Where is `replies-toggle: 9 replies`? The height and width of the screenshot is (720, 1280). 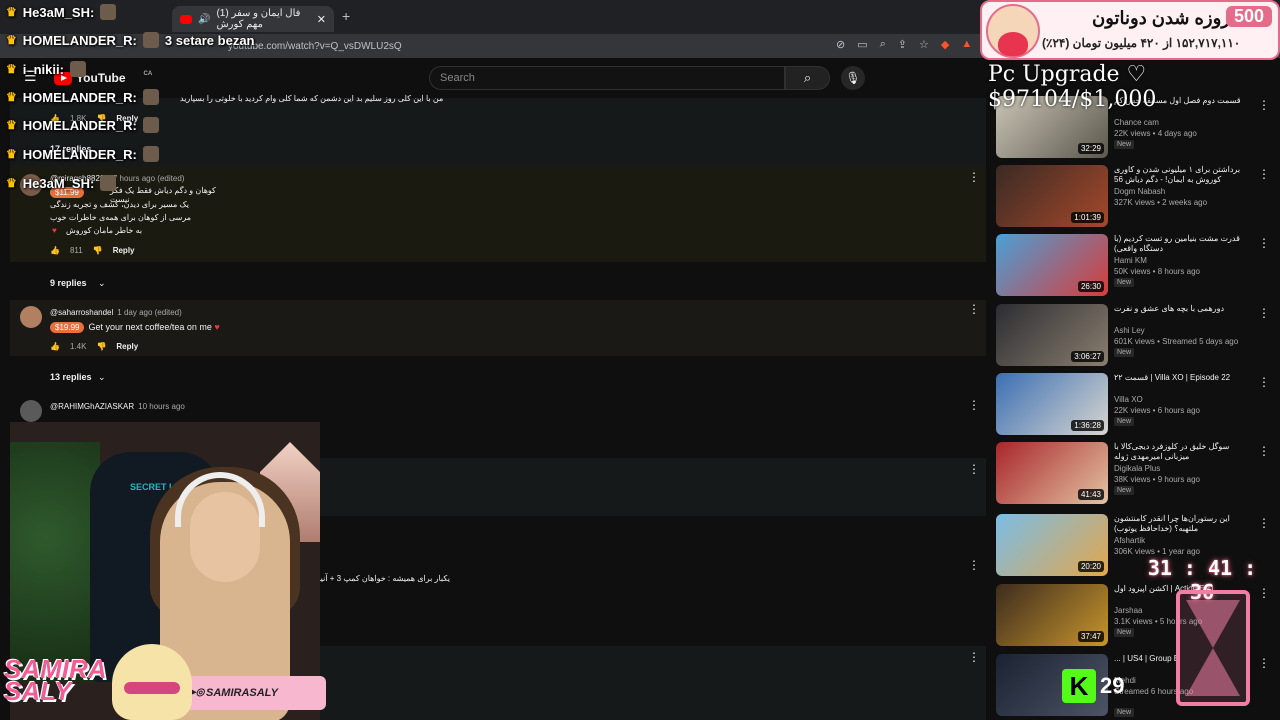
replies-toggle: 9 replies is located at coordinates (68, 283).